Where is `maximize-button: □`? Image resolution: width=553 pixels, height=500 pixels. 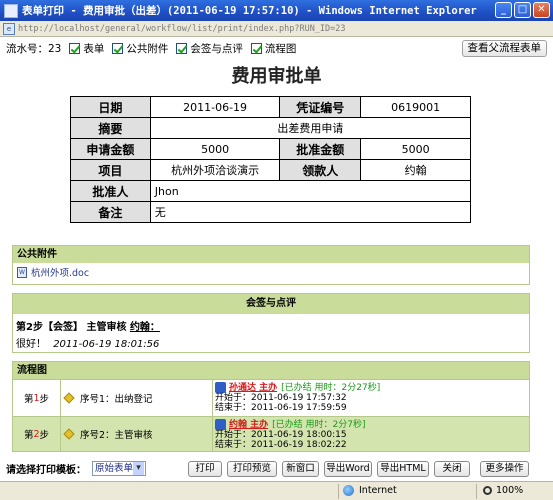
maximize-button: □ is located at coordinates (522, 10).